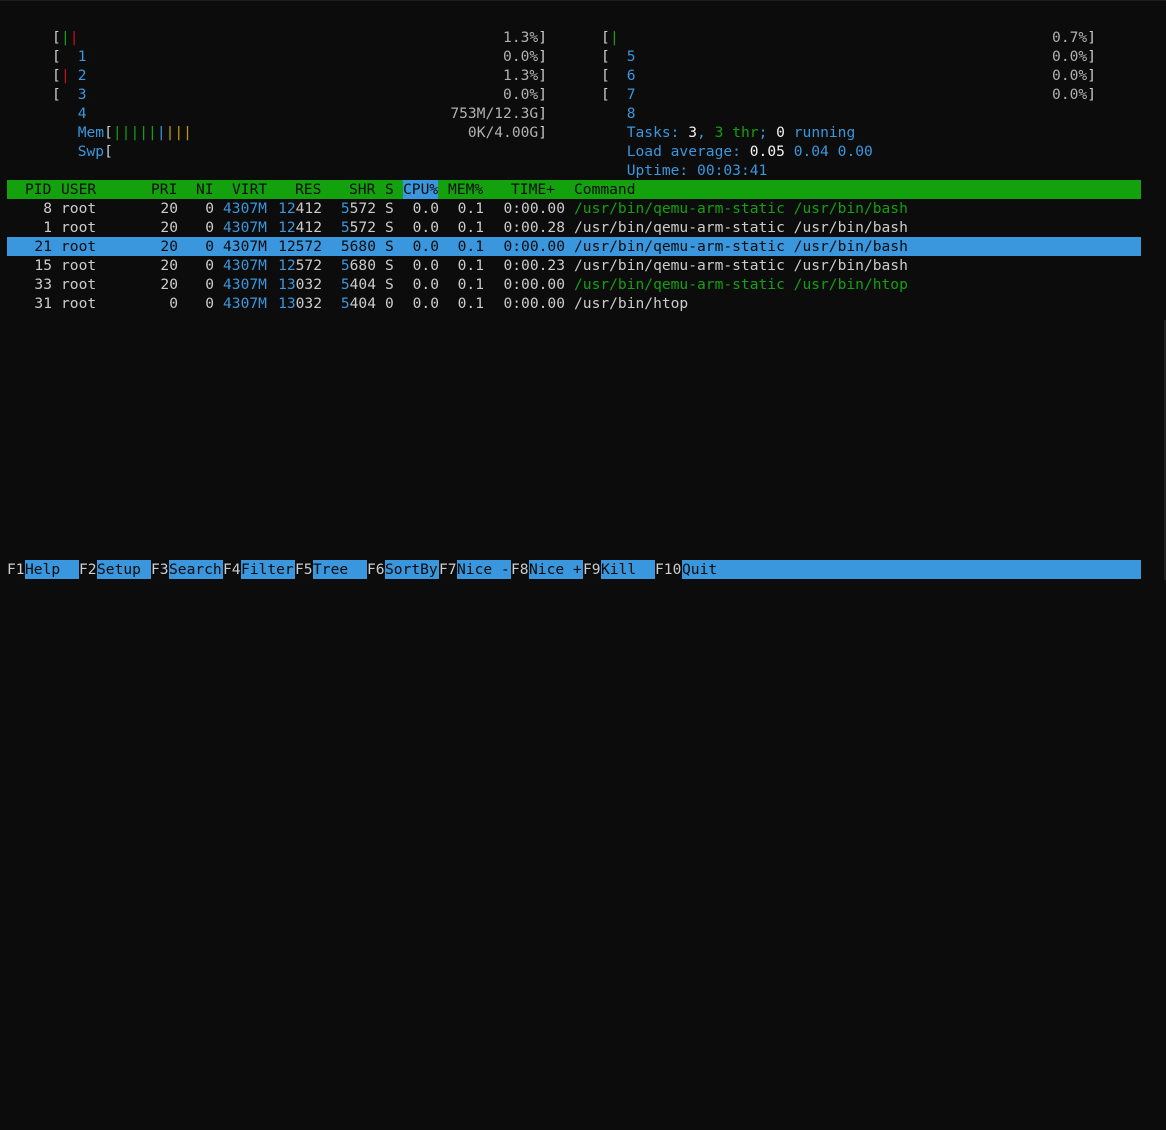 Image resolution: width=1166 pixels, height=1130 pixels. What do you see at coordinates (43, 246) in the screenshot?
I see `cell-pid: 21` at bounding box center [43, 246].